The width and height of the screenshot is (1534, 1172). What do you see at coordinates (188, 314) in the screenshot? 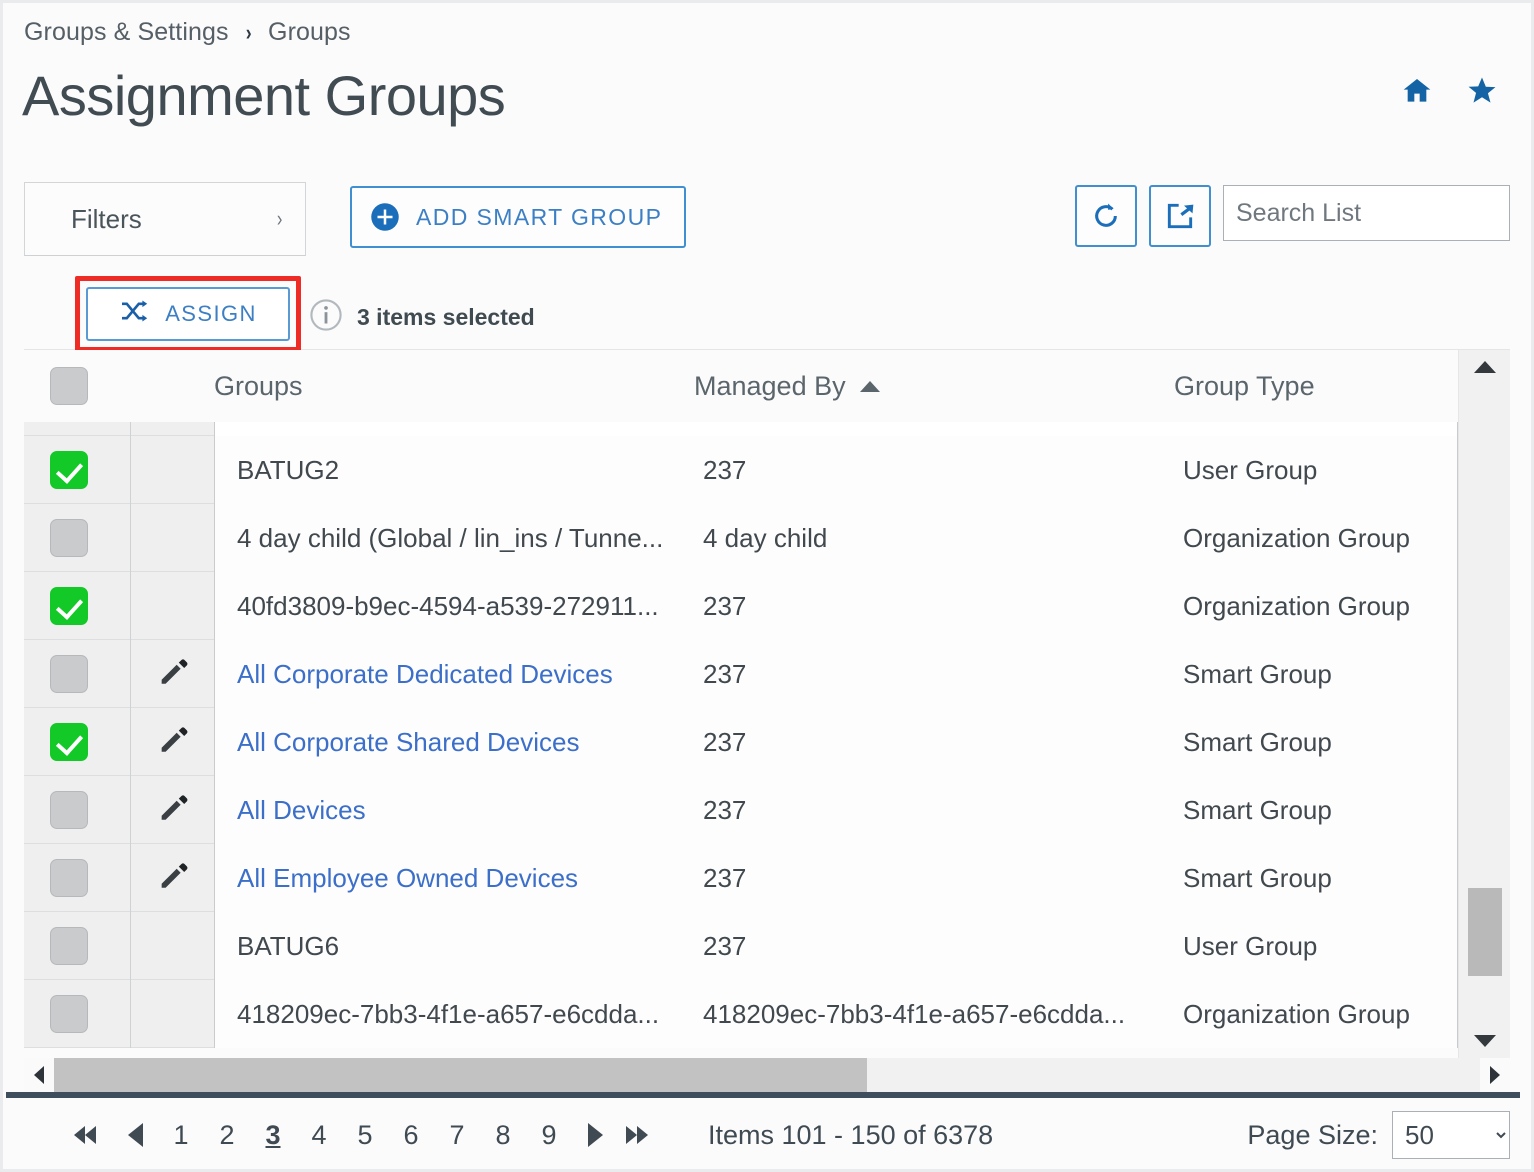
I see `assign-button: ASSIGN` at bounding box center [188, 314].